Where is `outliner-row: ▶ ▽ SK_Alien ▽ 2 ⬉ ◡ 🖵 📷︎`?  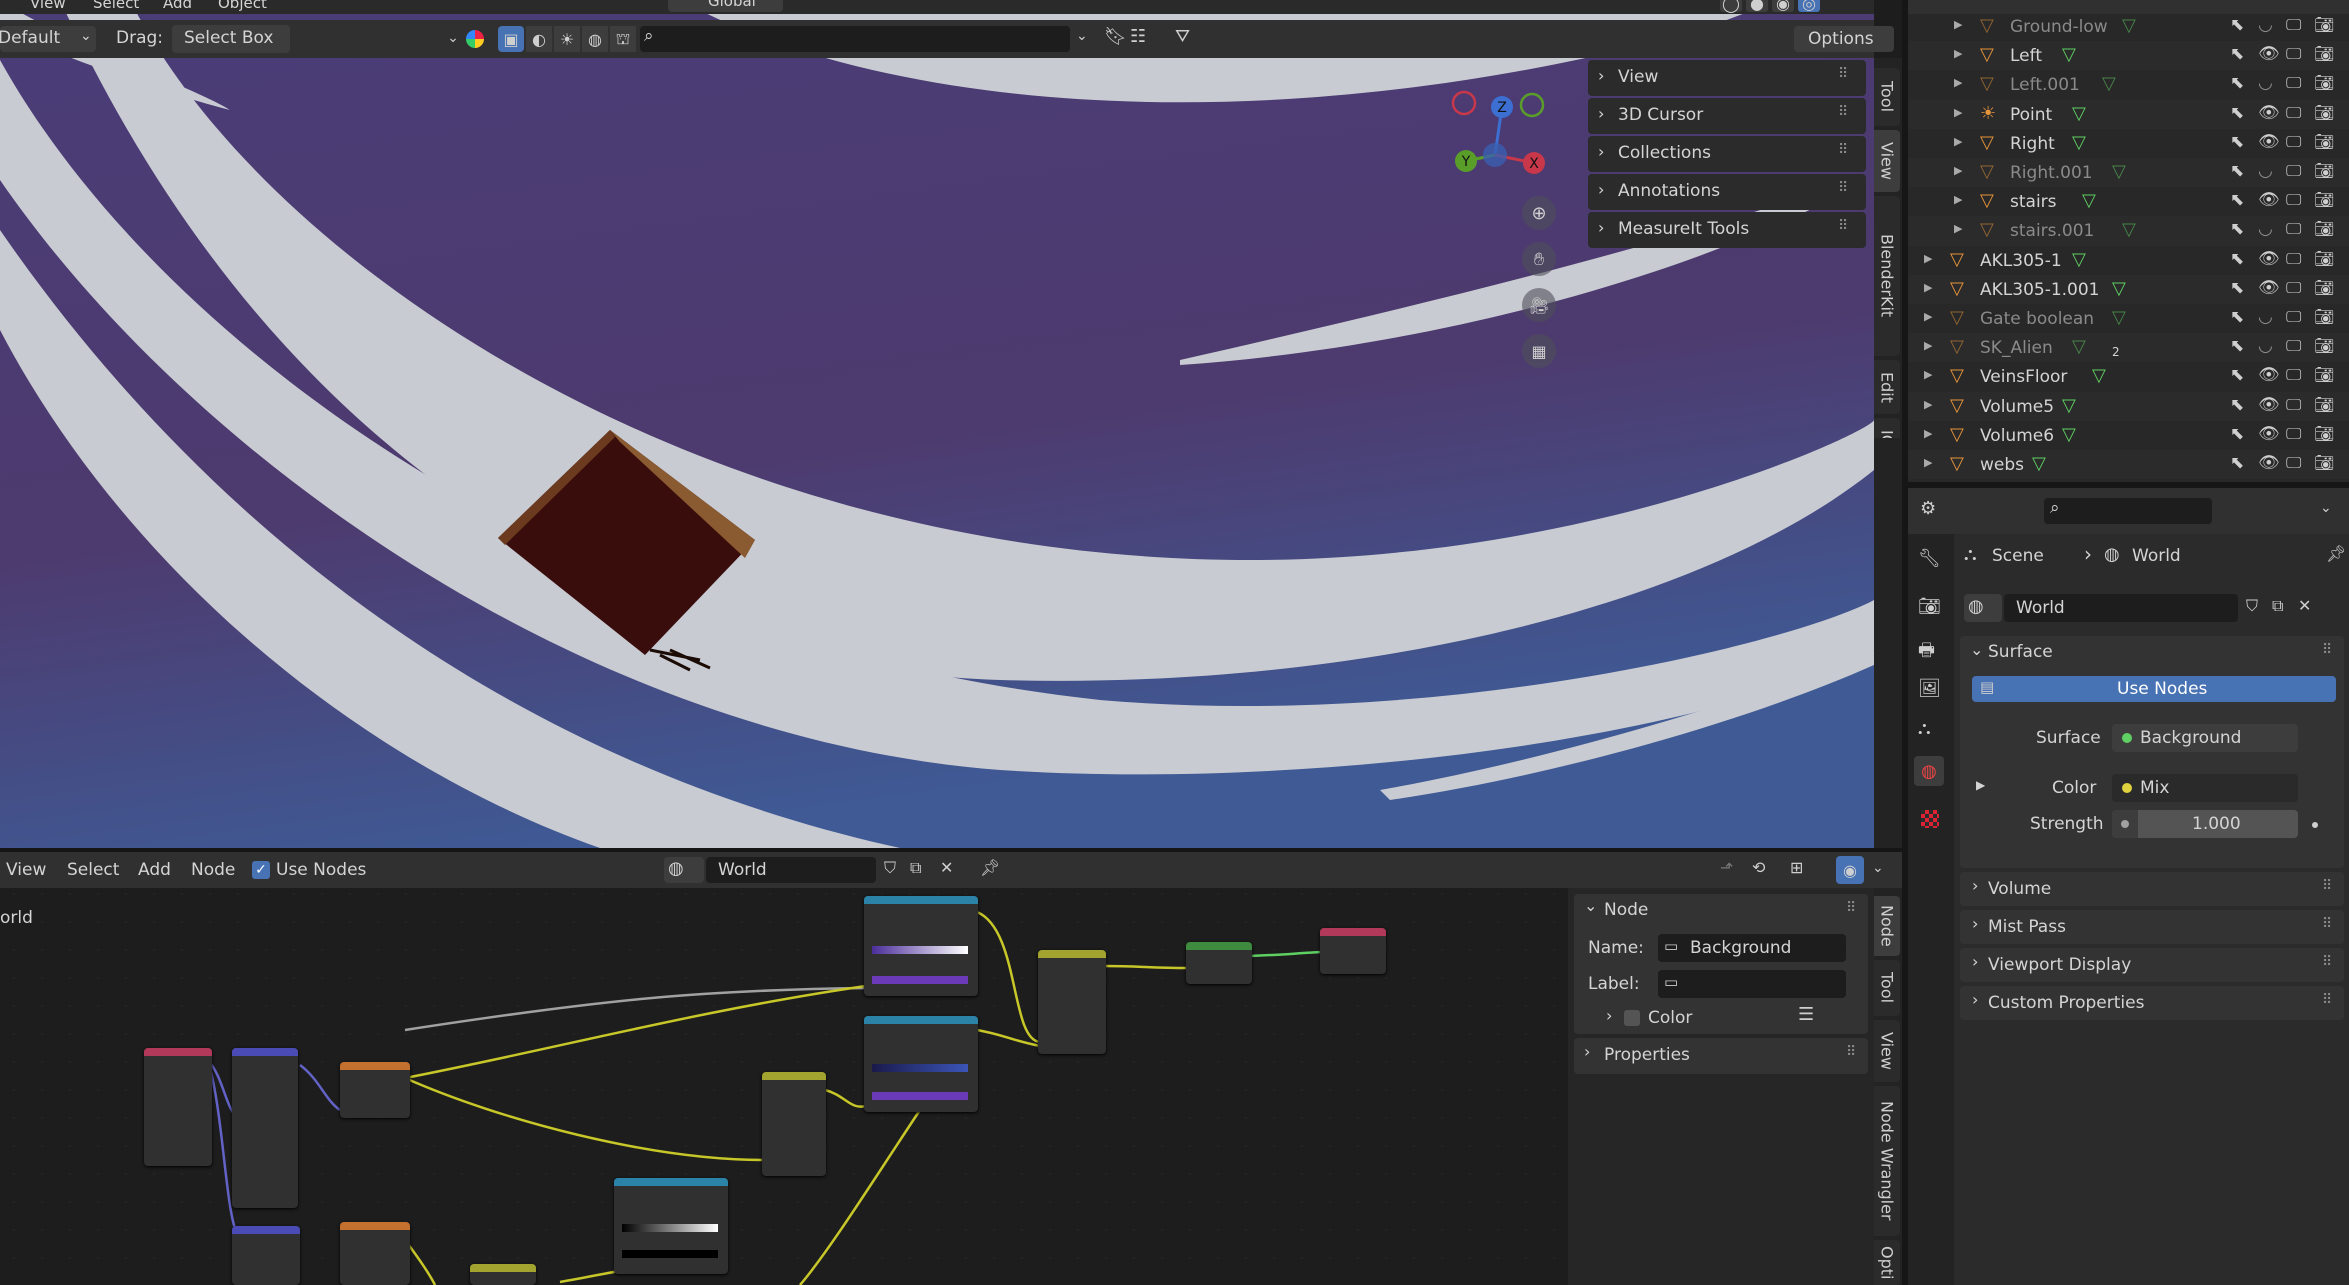
outliner-row: ▶ ▽ SK_Alien ▽ 2 ⬉ ◡ 🖵 📷︎ is located at coordinates (2128, 348).